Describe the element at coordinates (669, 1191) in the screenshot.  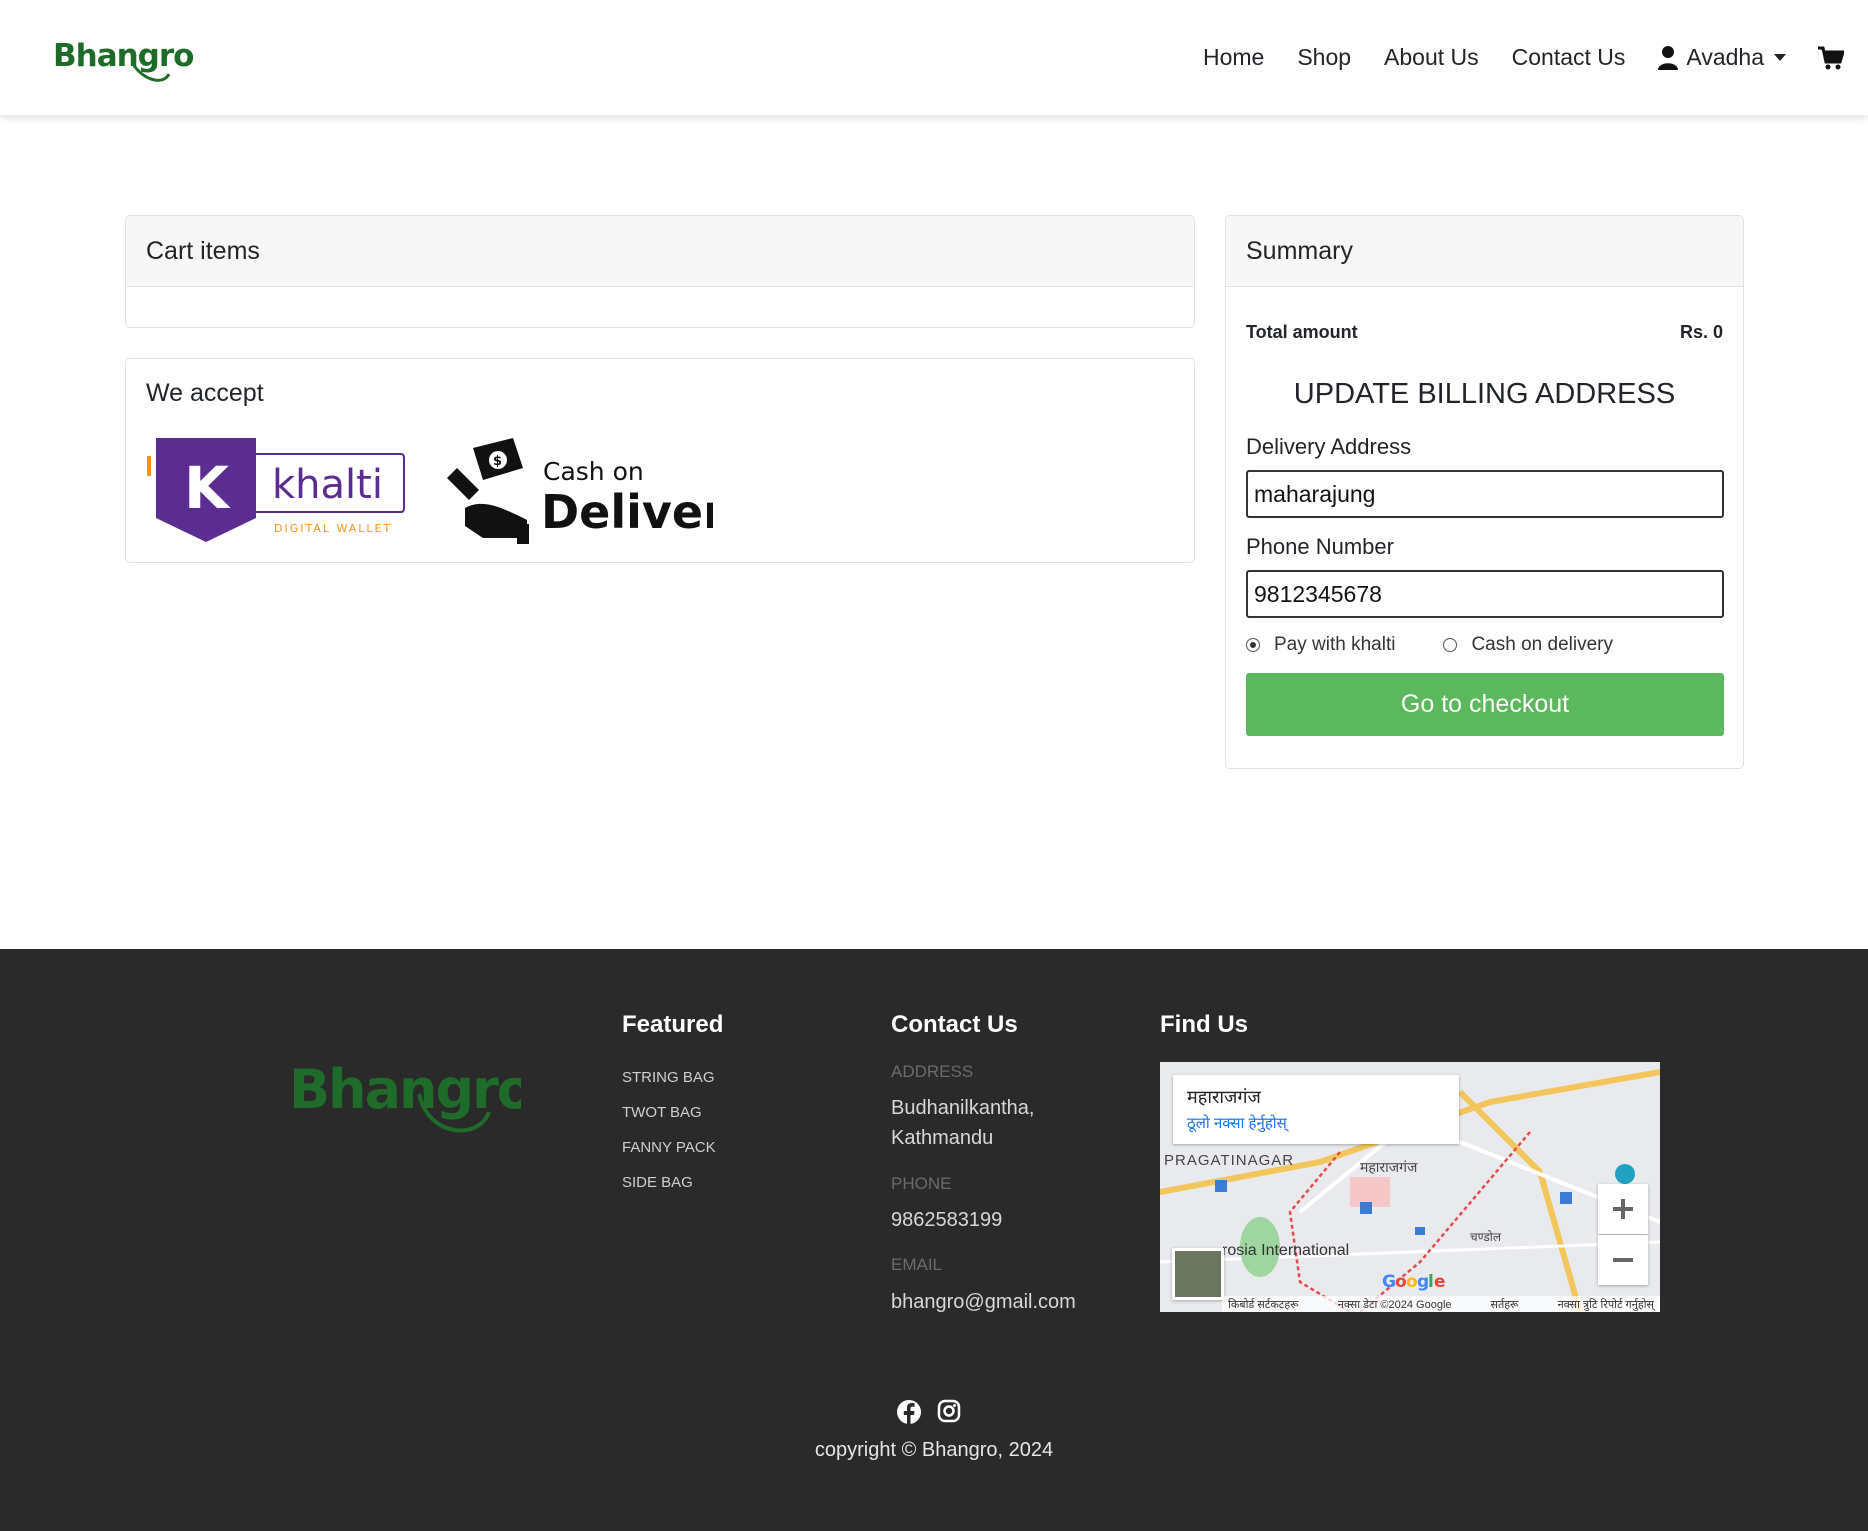
I see `featured-item: SIDE BAG` at that location.